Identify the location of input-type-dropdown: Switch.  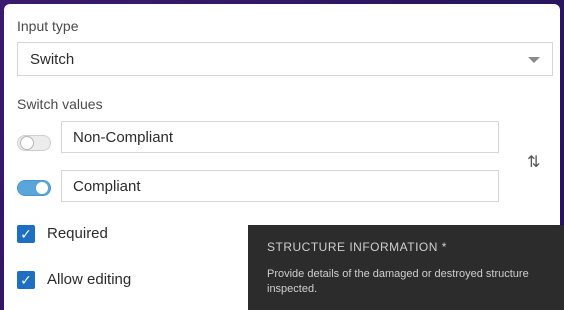
(285, 59).